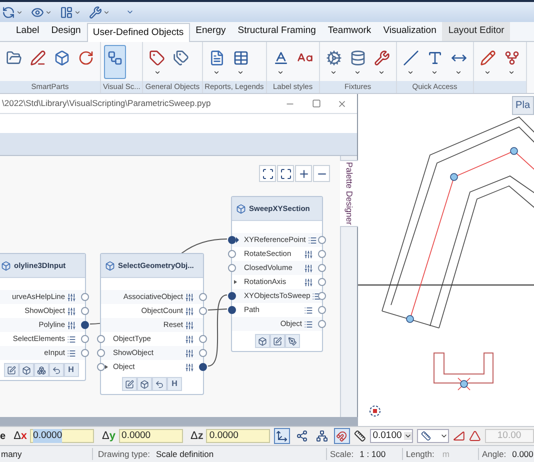  I want to click on edit-icon, so click(129, 384).